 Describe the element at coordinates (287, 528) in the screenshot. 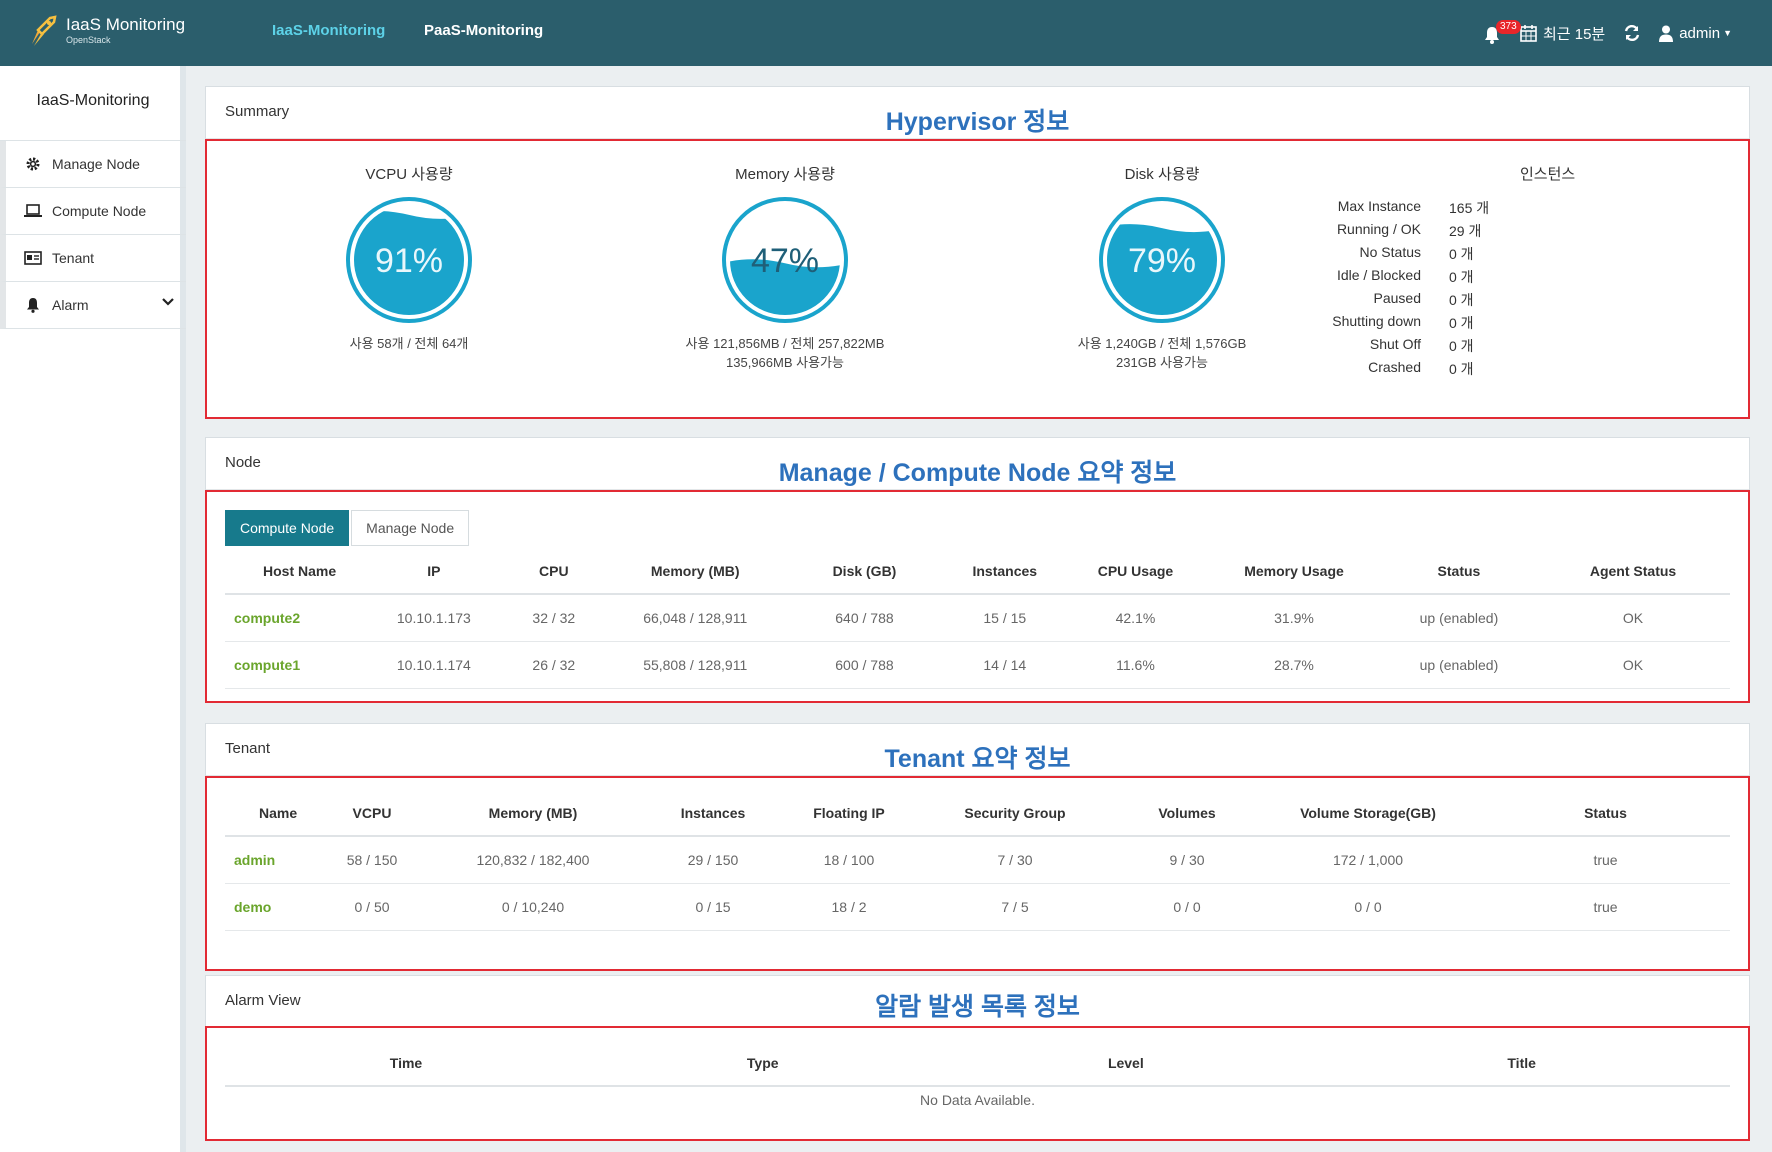

I see `tab-compute-node: Compute Node` at that location.